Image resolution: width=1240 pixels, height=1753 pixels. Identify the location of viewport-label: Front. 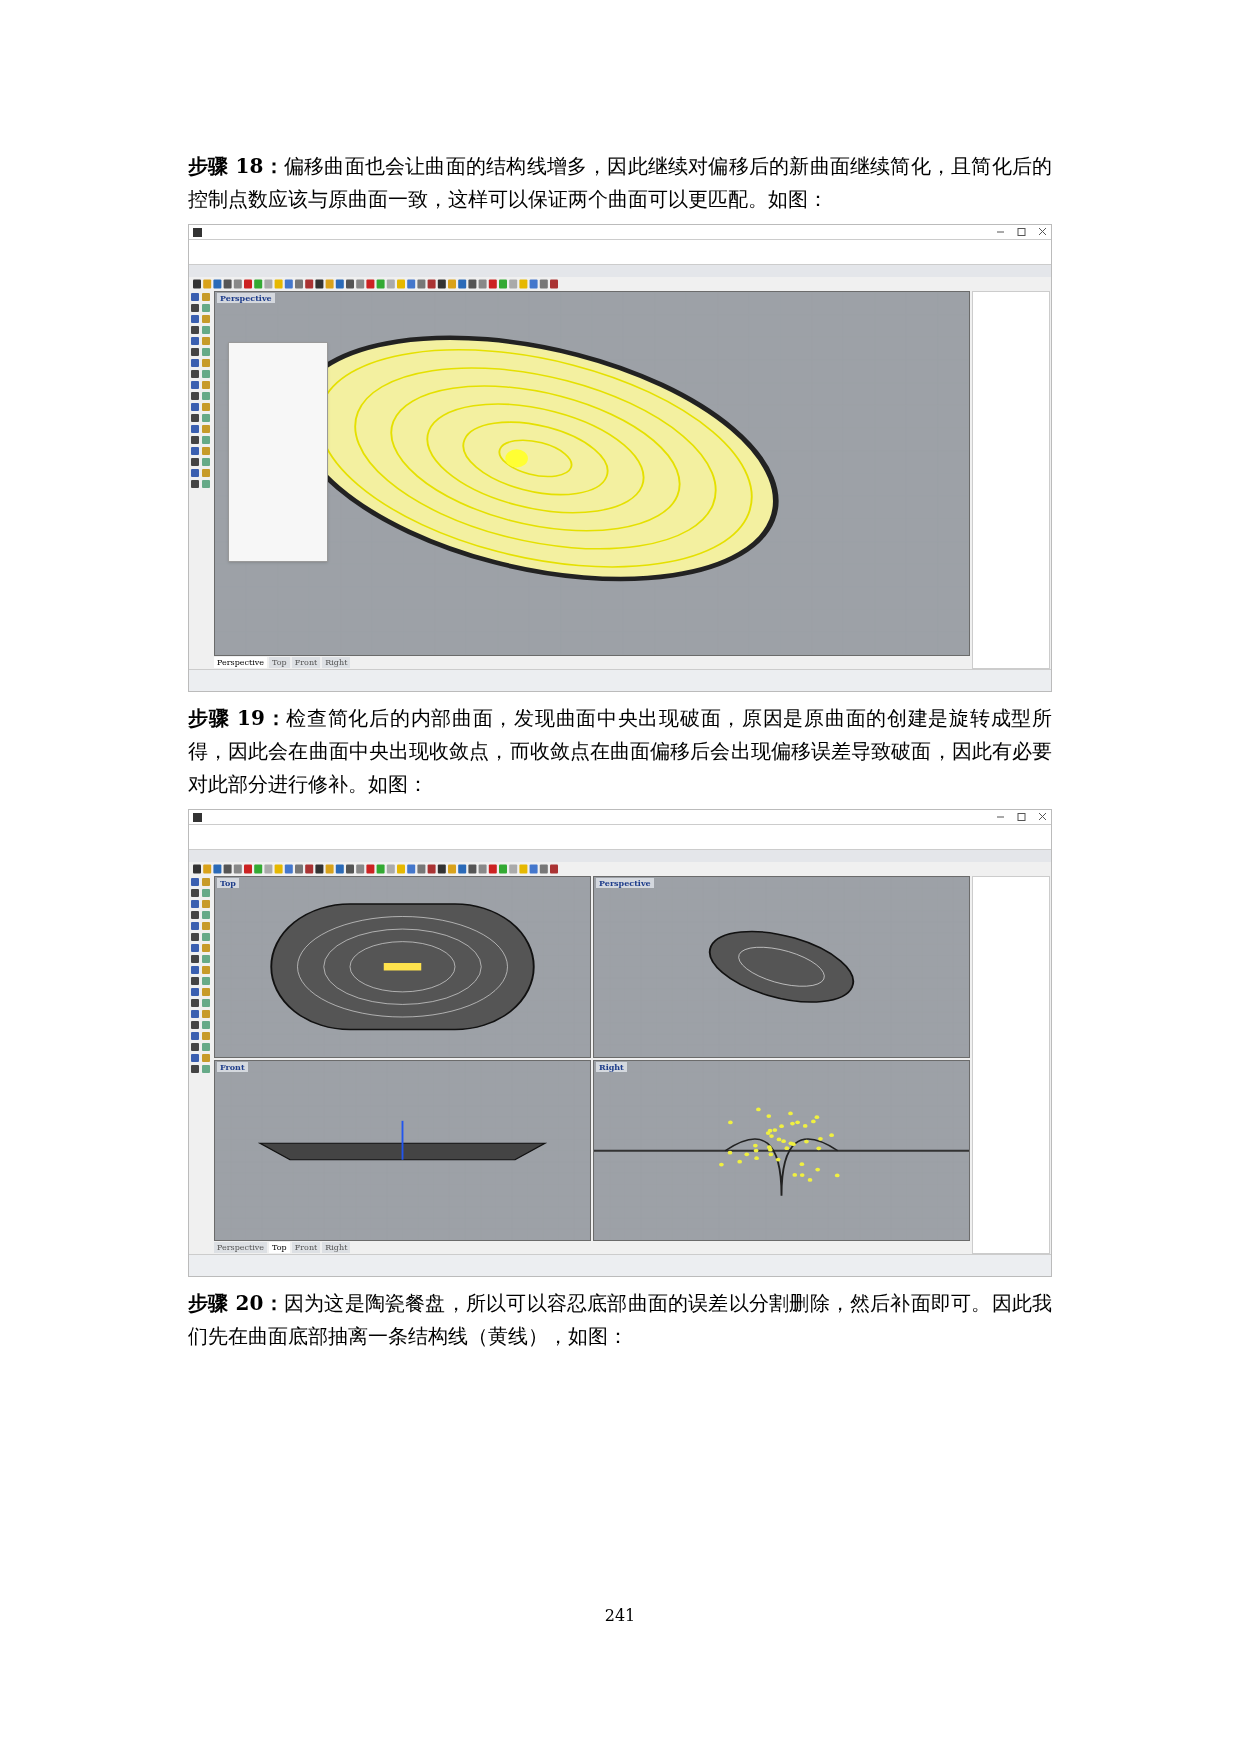
(232, 1066).